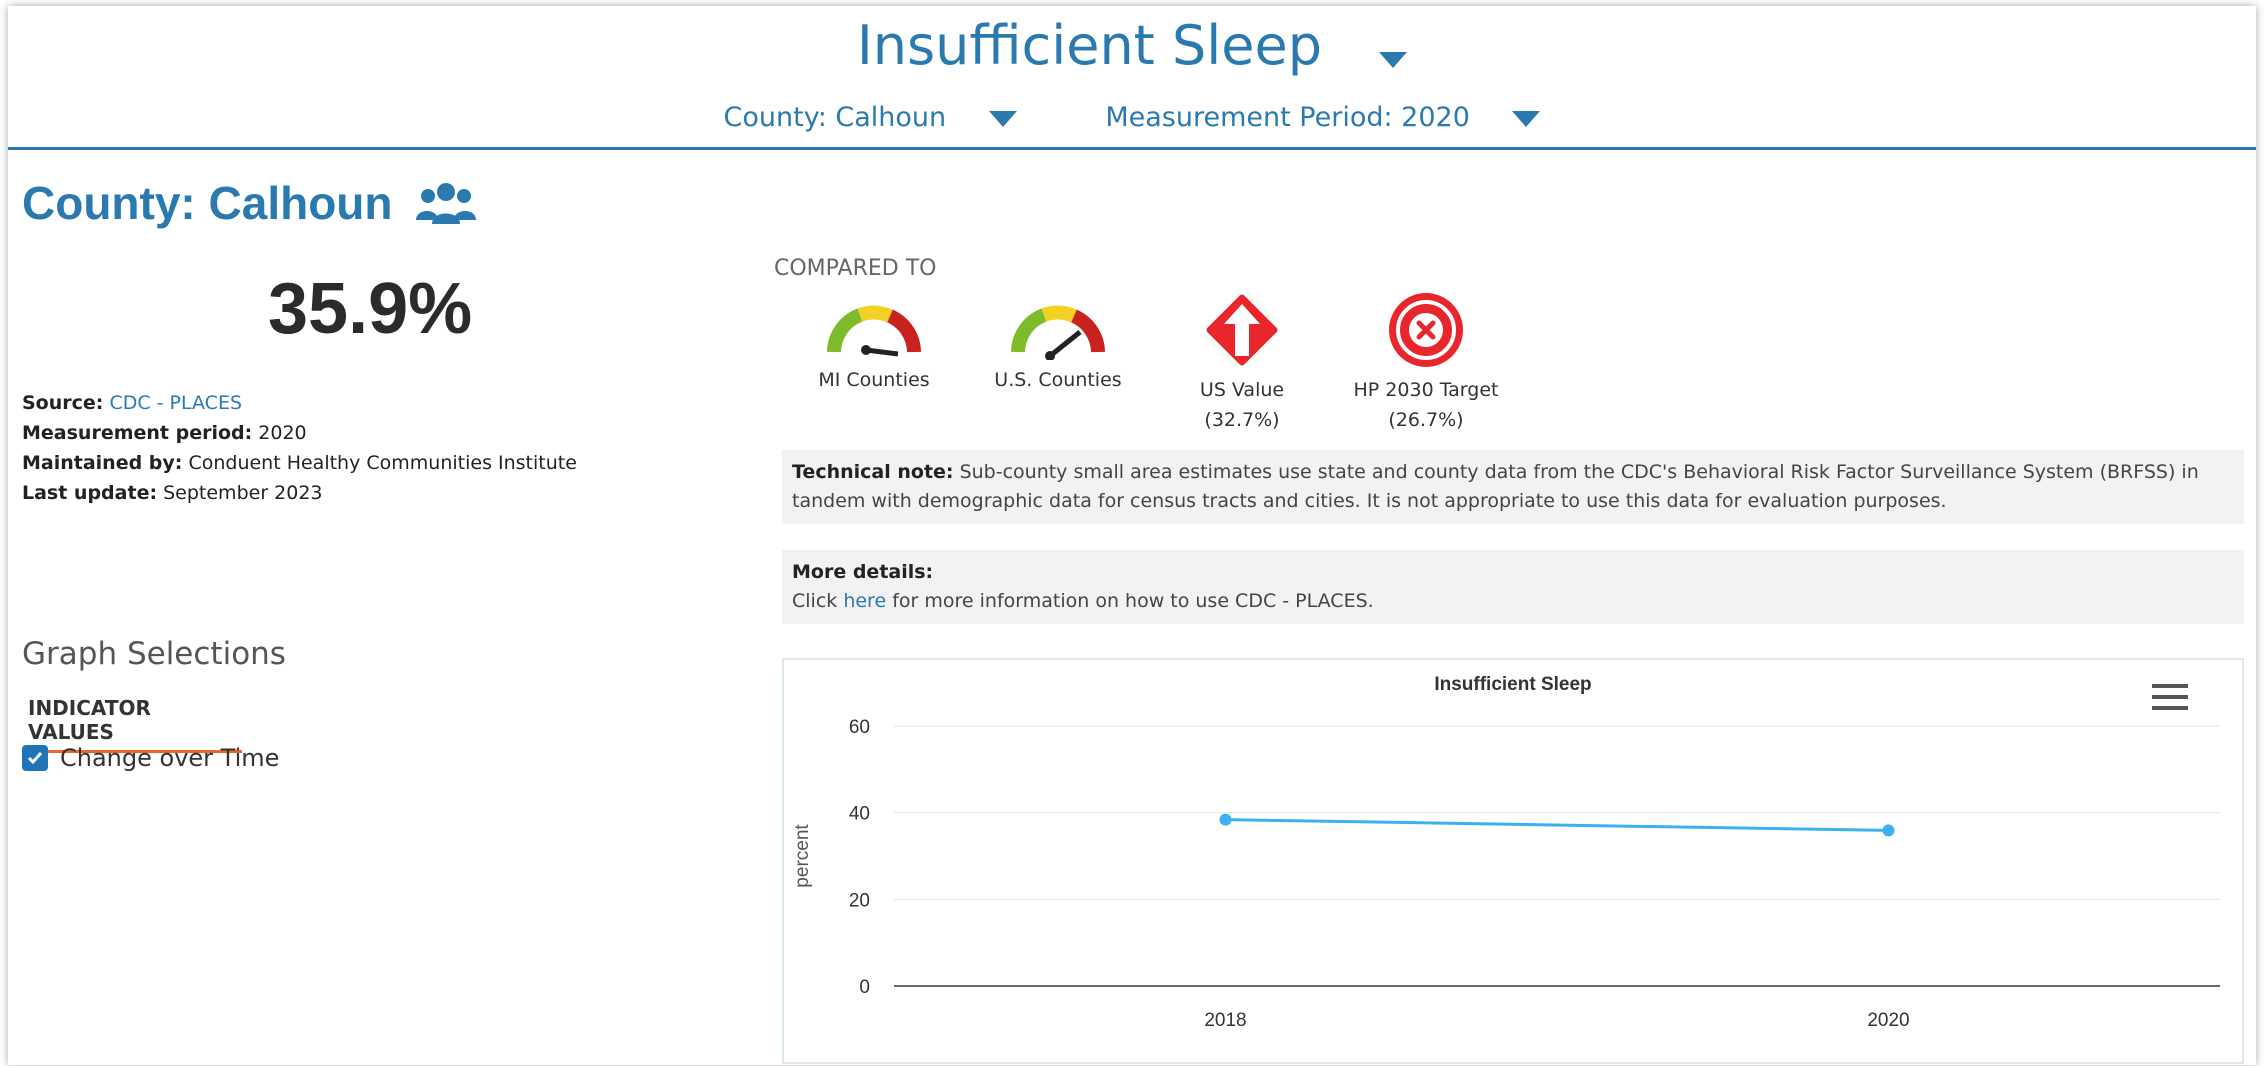 The height and width of the screenshot is (1066, 2264). Describe the element at coordinates (864, 987) in the screenshot. I see `y-tick-label: 0` at that location.